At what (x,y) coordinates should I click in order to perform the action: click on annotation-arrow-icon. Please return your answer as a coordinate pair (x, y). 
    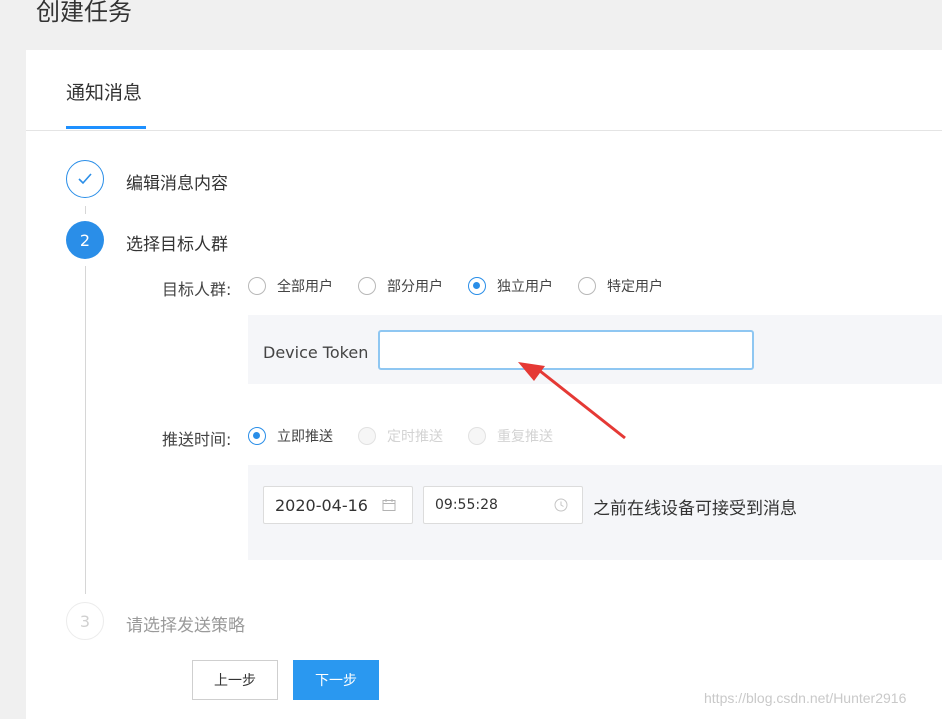
    Looking at the image, I should click on (572, 401).